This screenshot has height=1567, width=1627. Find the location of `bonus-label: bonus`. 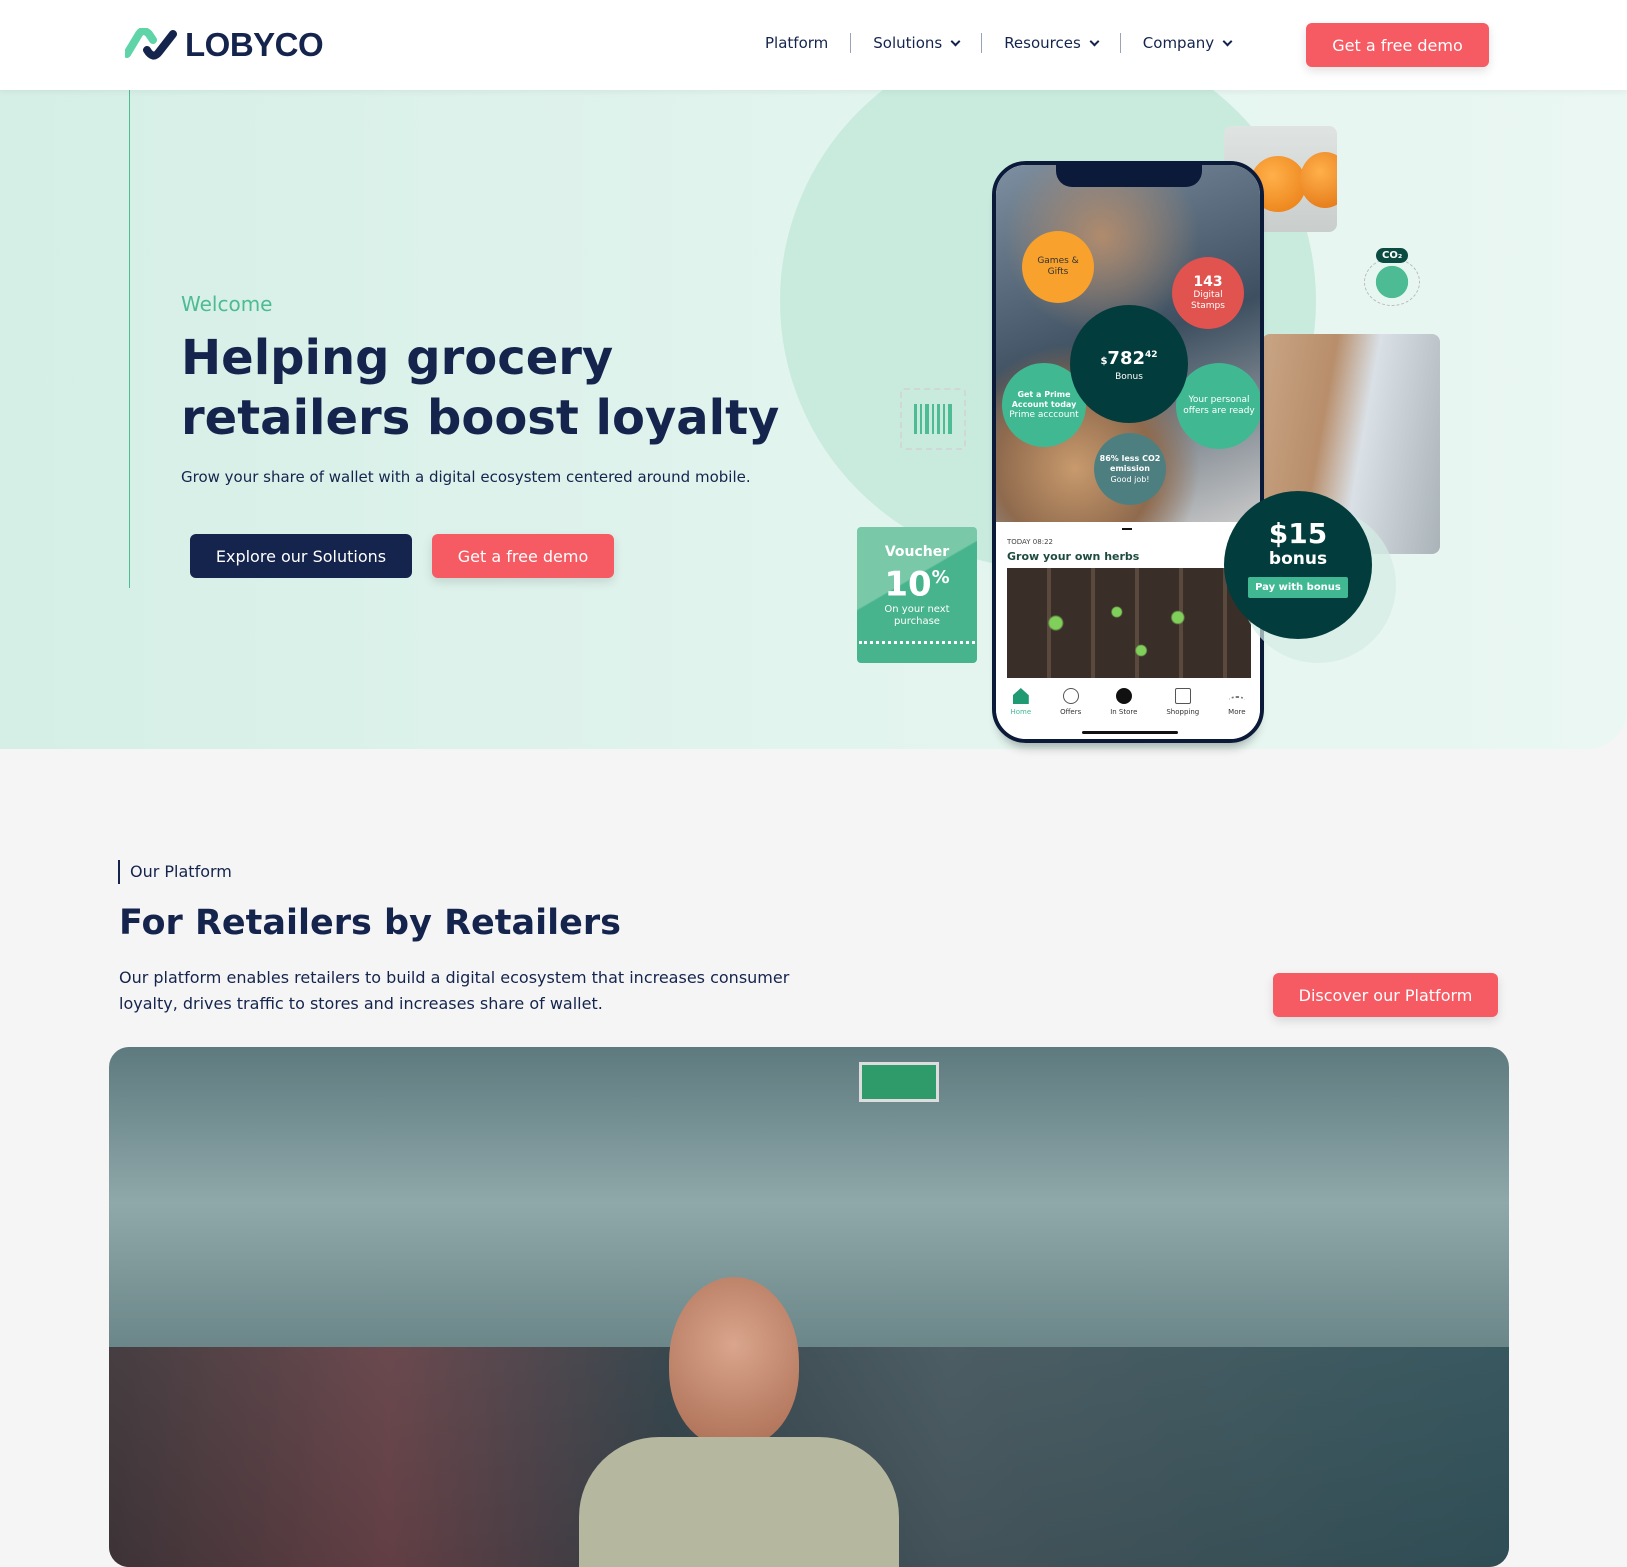

bonus-label: bonus is located at coordinates (1298, 559).